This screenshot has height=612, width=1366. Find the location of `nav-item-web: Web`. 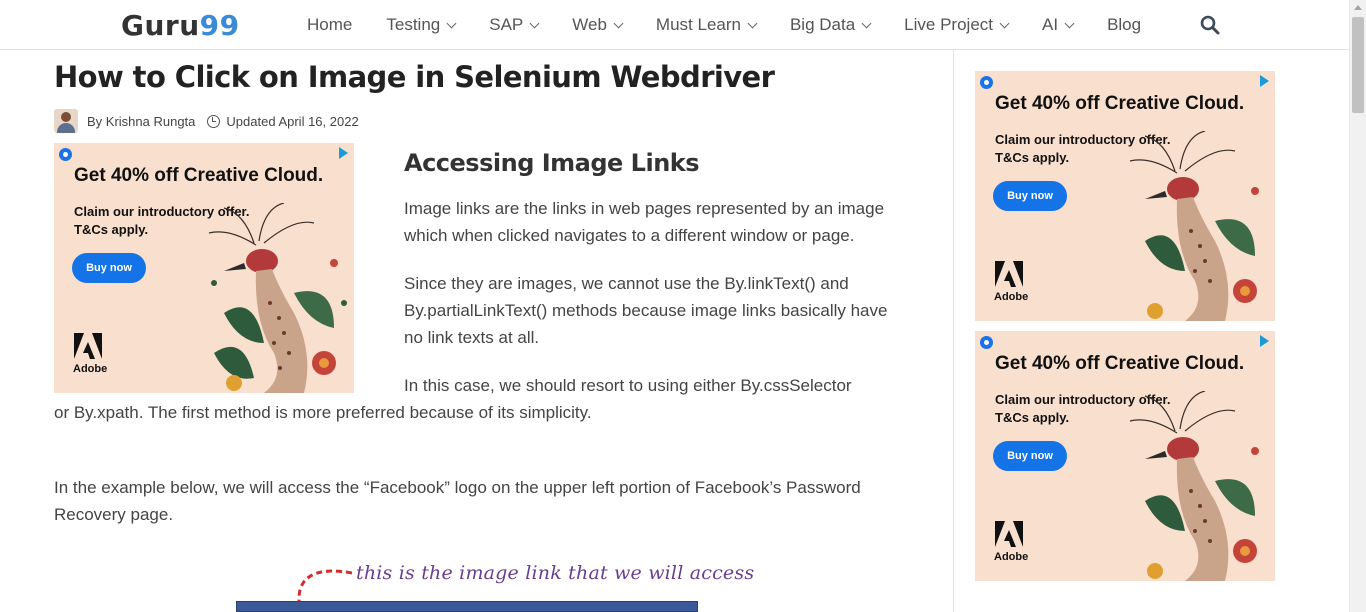

nav-item-web: Web is located at coordinates (597, 25).